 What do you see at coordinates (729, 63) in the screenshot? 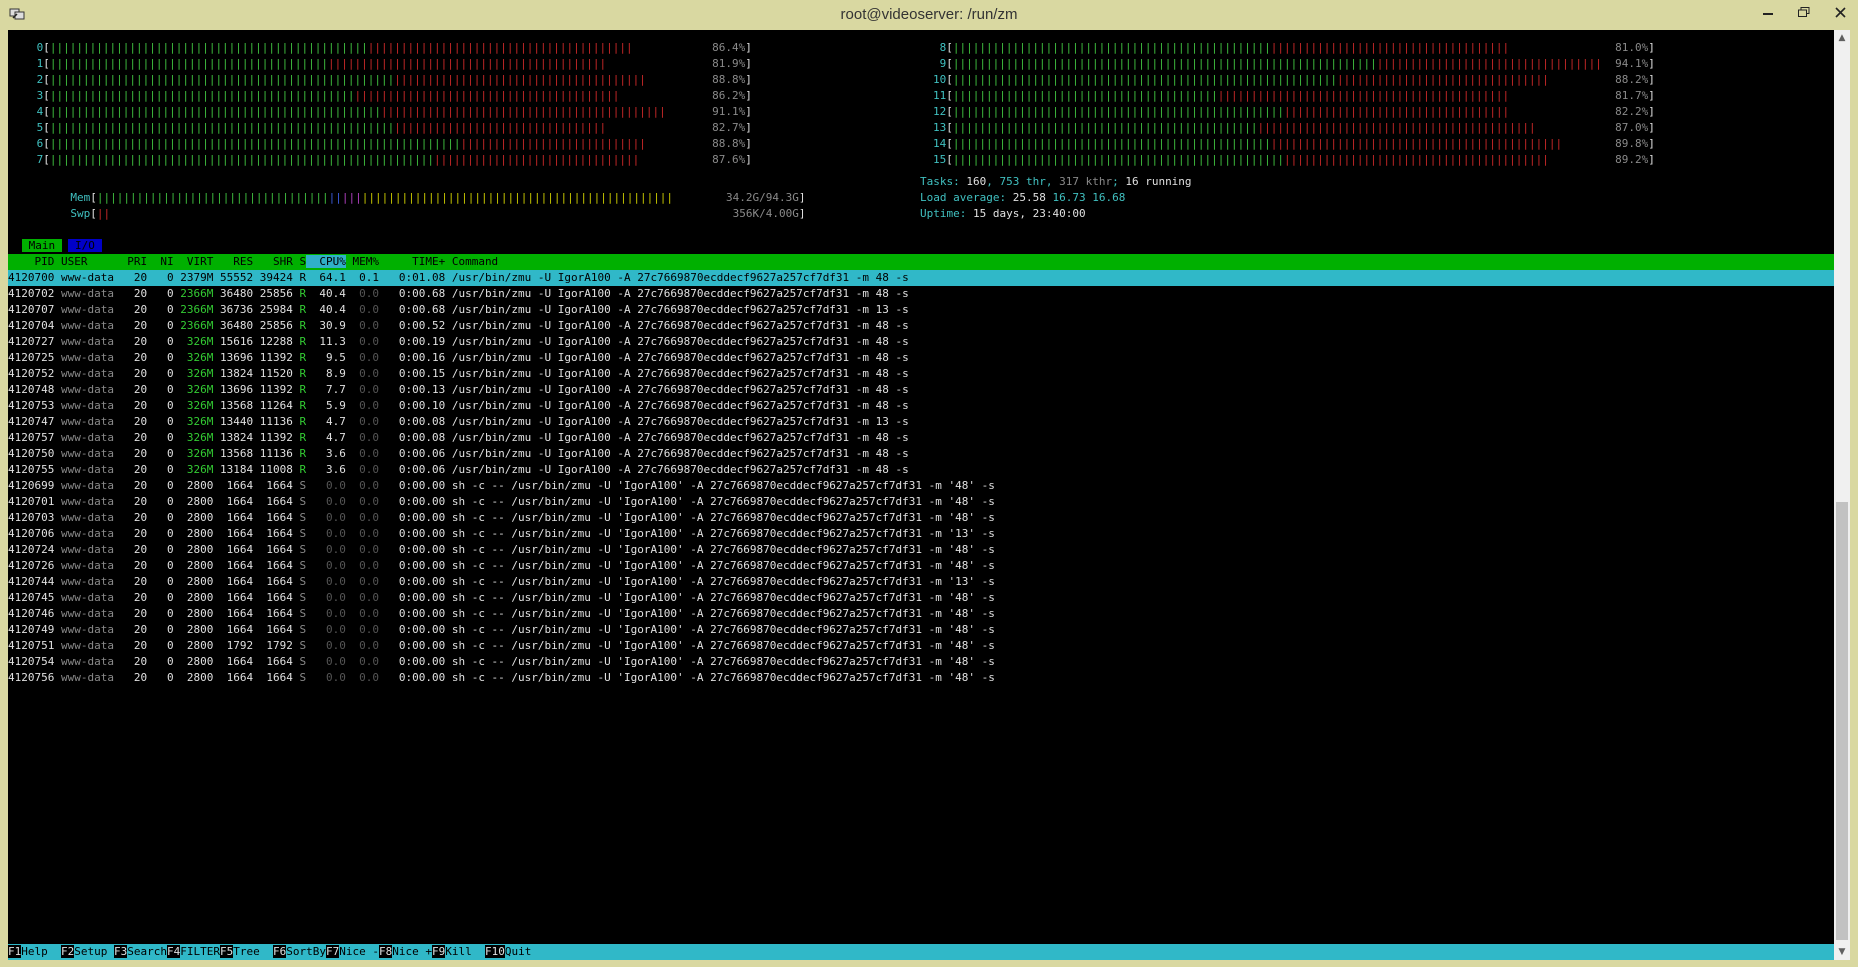
I see `cpu-percent: 81.9%` at bounding box center [729, 63].